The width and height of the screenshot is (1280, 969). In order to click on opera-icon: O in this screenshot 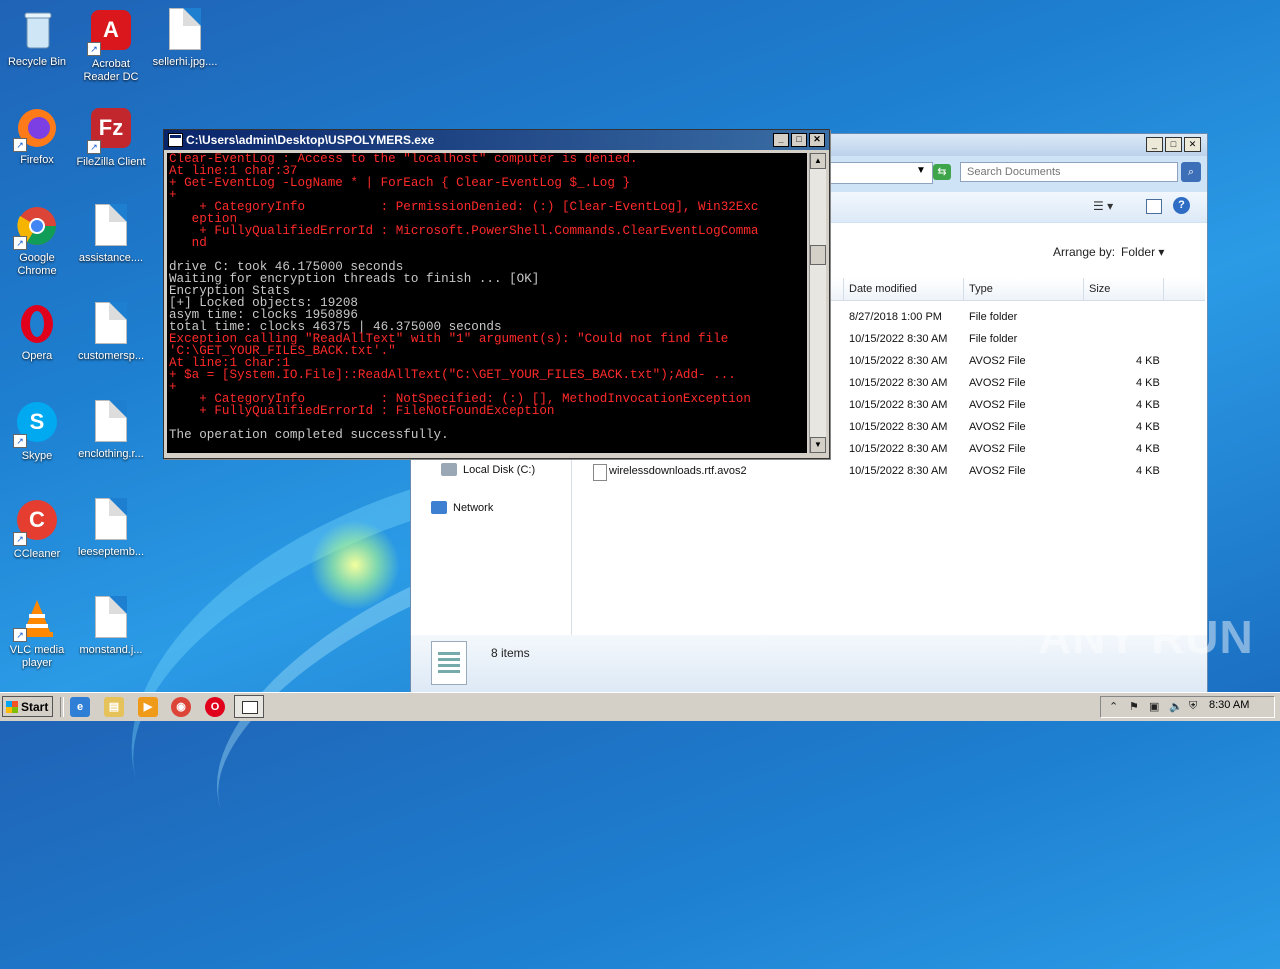, I will do `click(215, 707)`.